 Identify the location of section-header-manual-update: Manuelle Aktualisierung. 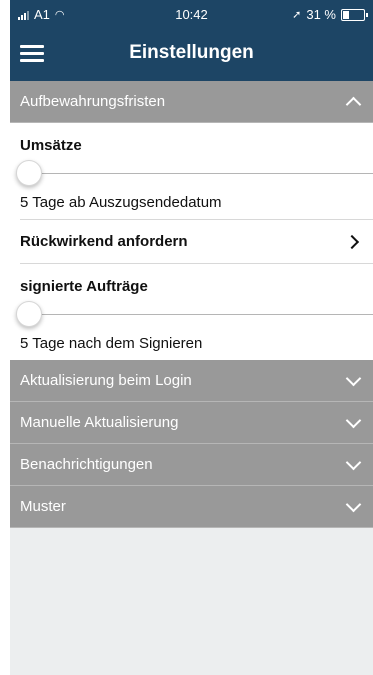
(191, 423).